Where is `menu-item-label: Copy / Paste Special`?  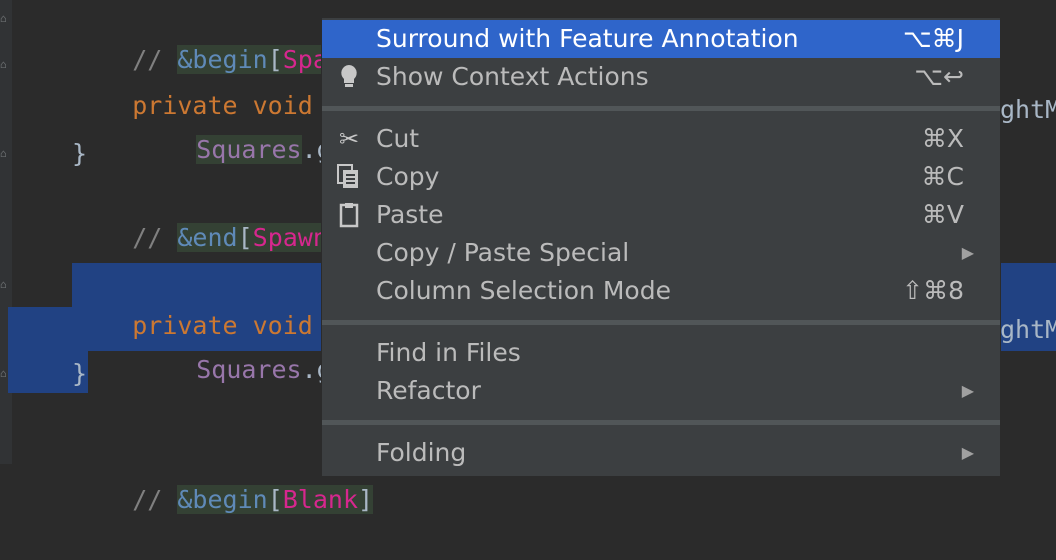
menu-item-label: Copy / Paste Special is located at coordinates (503, 252).